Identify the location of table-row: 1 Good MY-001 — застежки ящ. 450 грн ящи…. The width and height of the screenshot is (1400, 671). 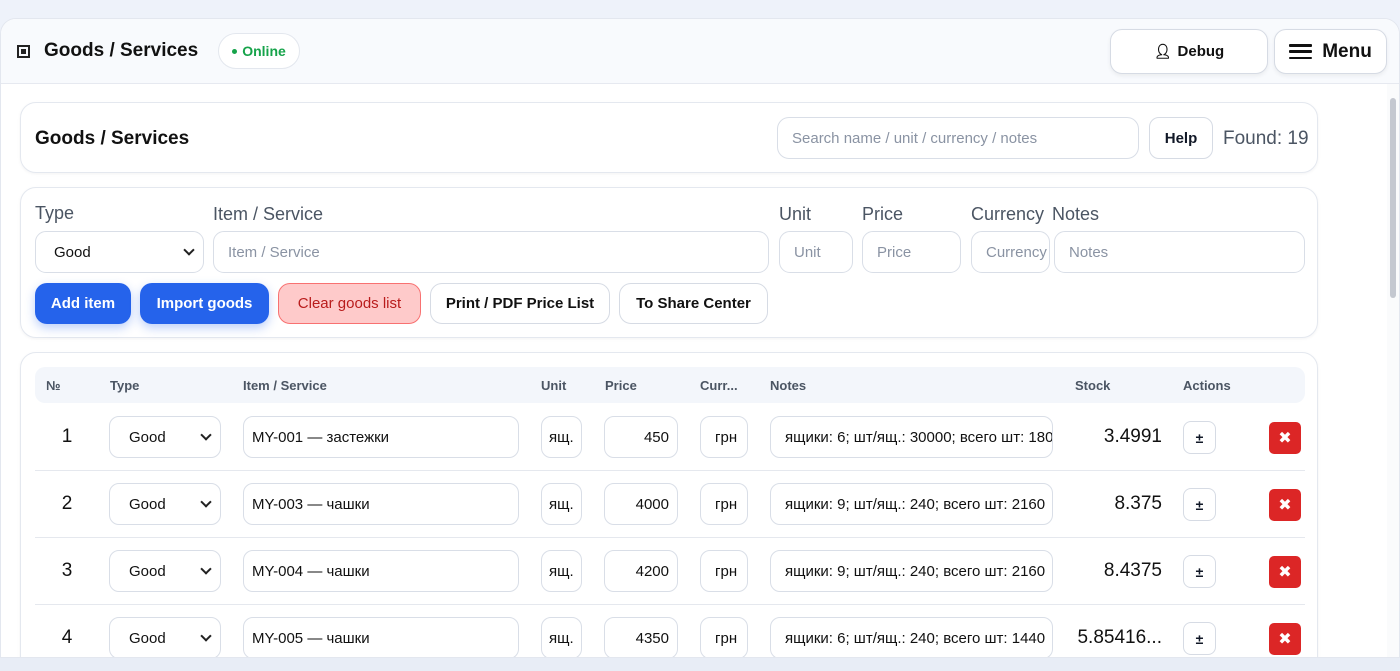
(670, 437).